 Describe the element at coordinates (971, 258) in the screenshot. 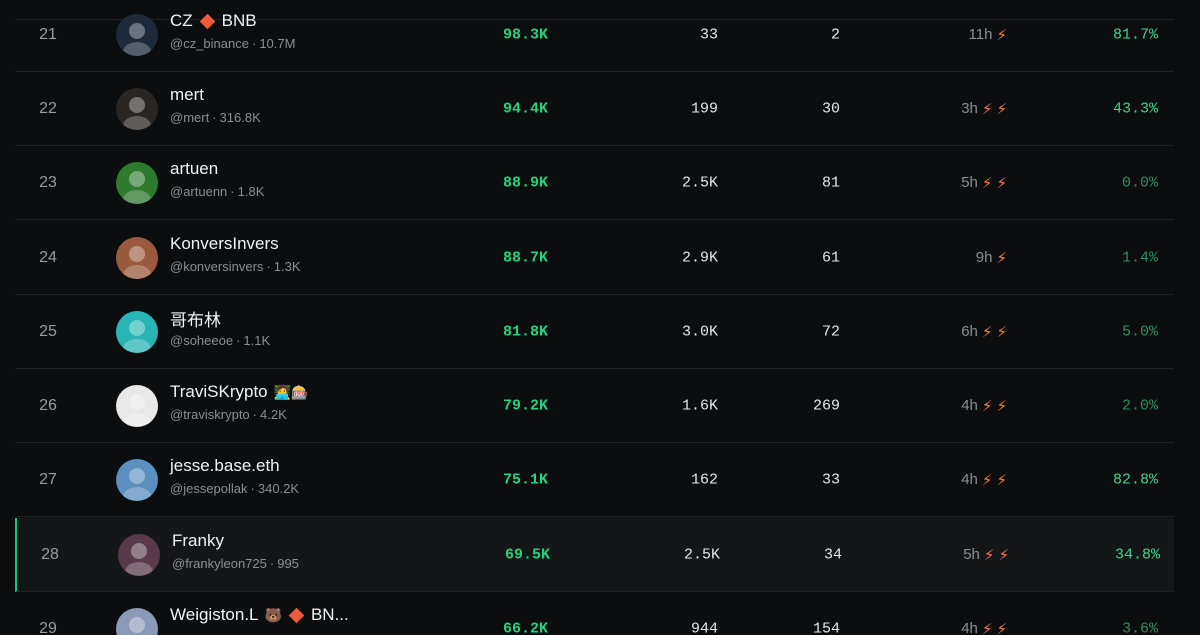

I see `time-cell: 9h ⚡` at that location.